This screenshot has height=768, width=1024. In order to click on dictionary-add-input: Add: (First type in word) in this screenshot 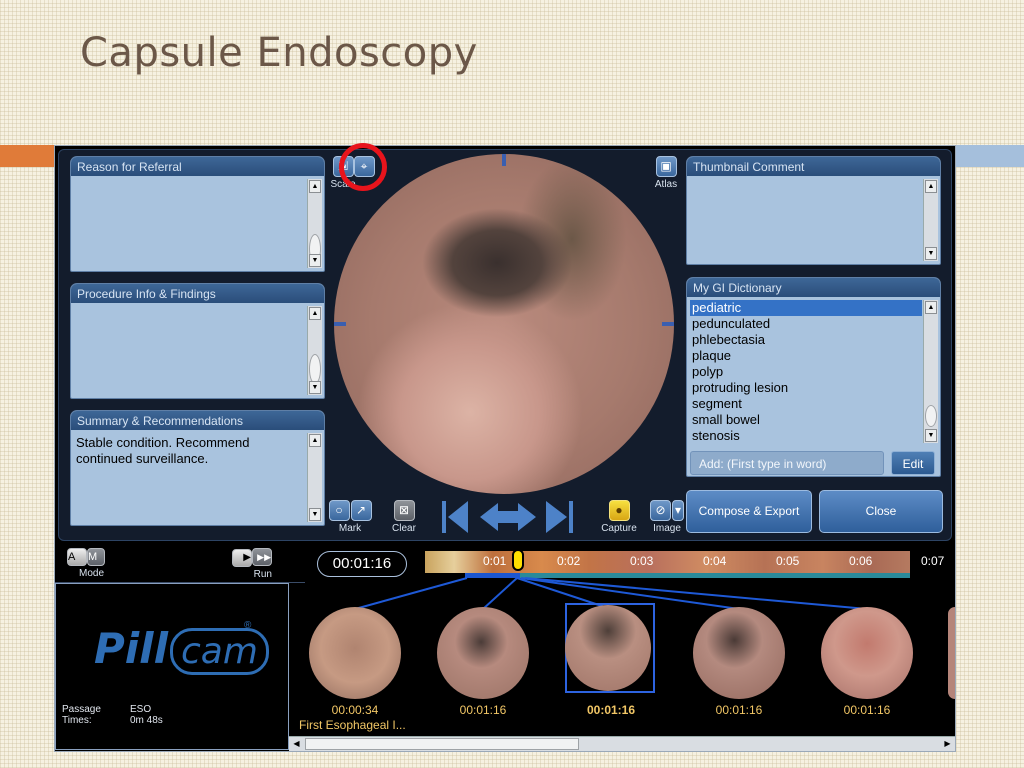, I will do `click(787, 463)`.